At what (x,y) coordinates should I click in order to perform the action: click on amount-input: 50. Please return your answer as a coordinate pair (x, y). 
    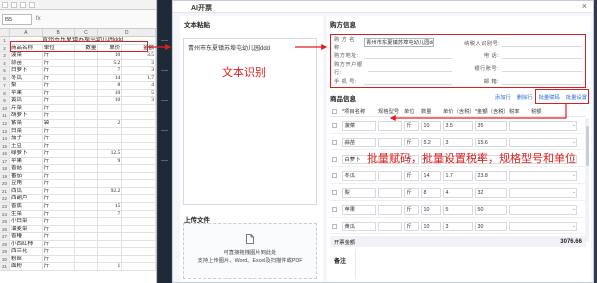
    Looking at the image, I should click on (491, 210).